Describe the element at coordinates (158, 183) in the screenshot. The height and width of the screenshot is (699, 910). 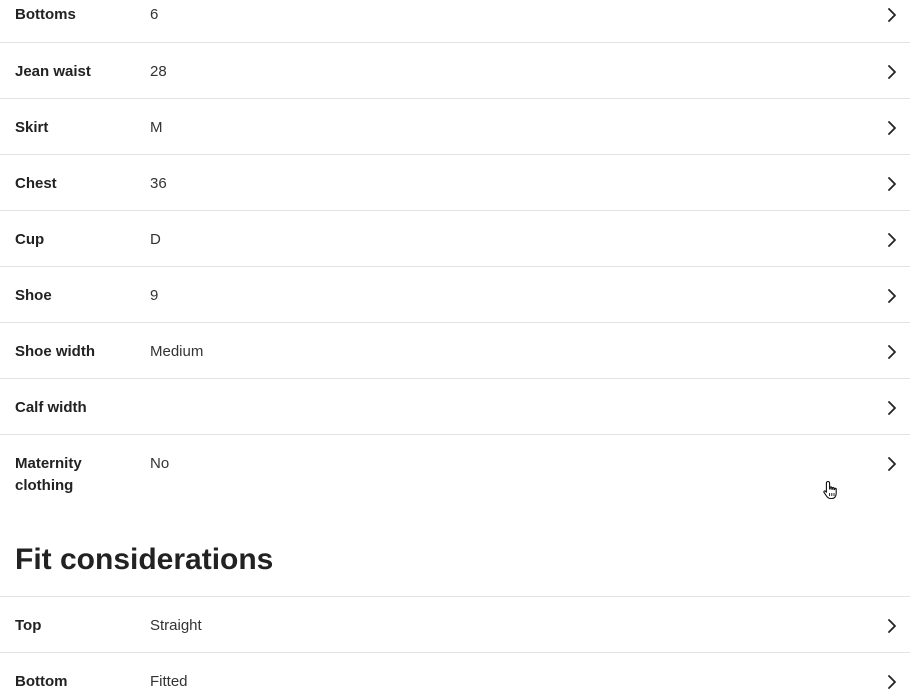
I see `row-value: 36` at that location.